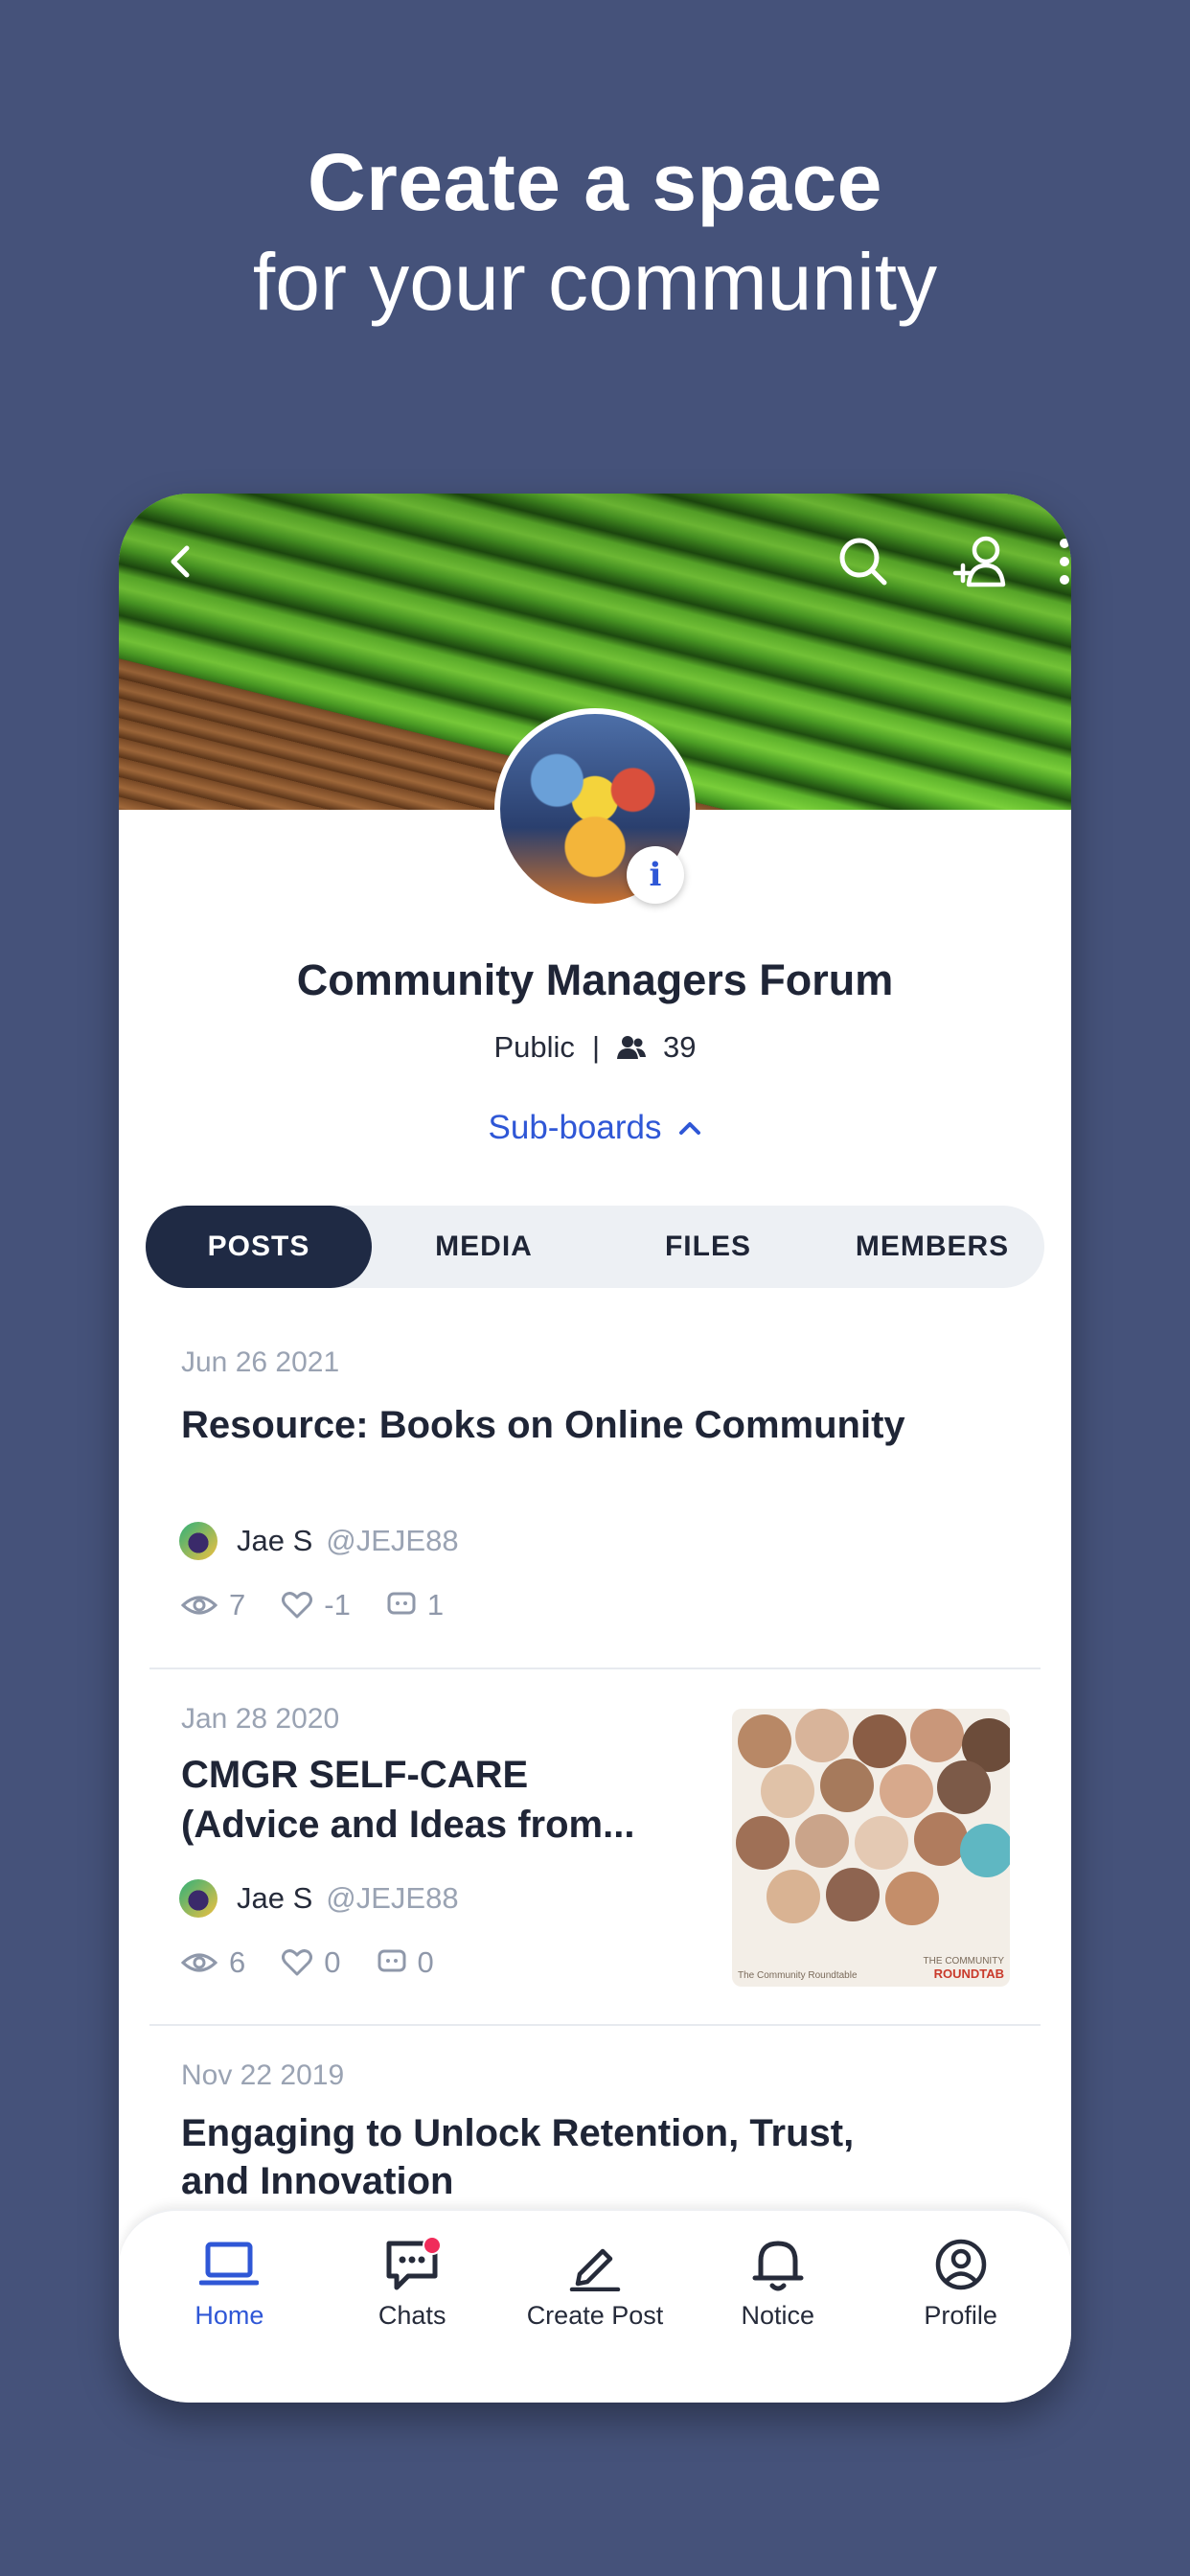 The width and height of the screenshot is (1190, 2576). Describe the element at coordinates (798, 1975) in the screenshot. I see `thumbnail-caption-left: The Community Roundtable` at that location.